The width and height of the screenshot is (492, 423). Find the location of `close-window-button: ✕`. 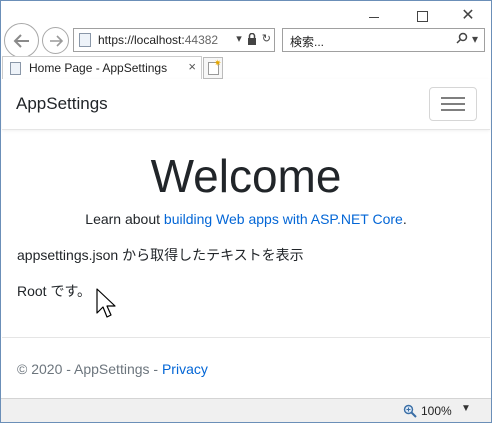

close-window-button: ✕ is located at coordinates (468, 16).